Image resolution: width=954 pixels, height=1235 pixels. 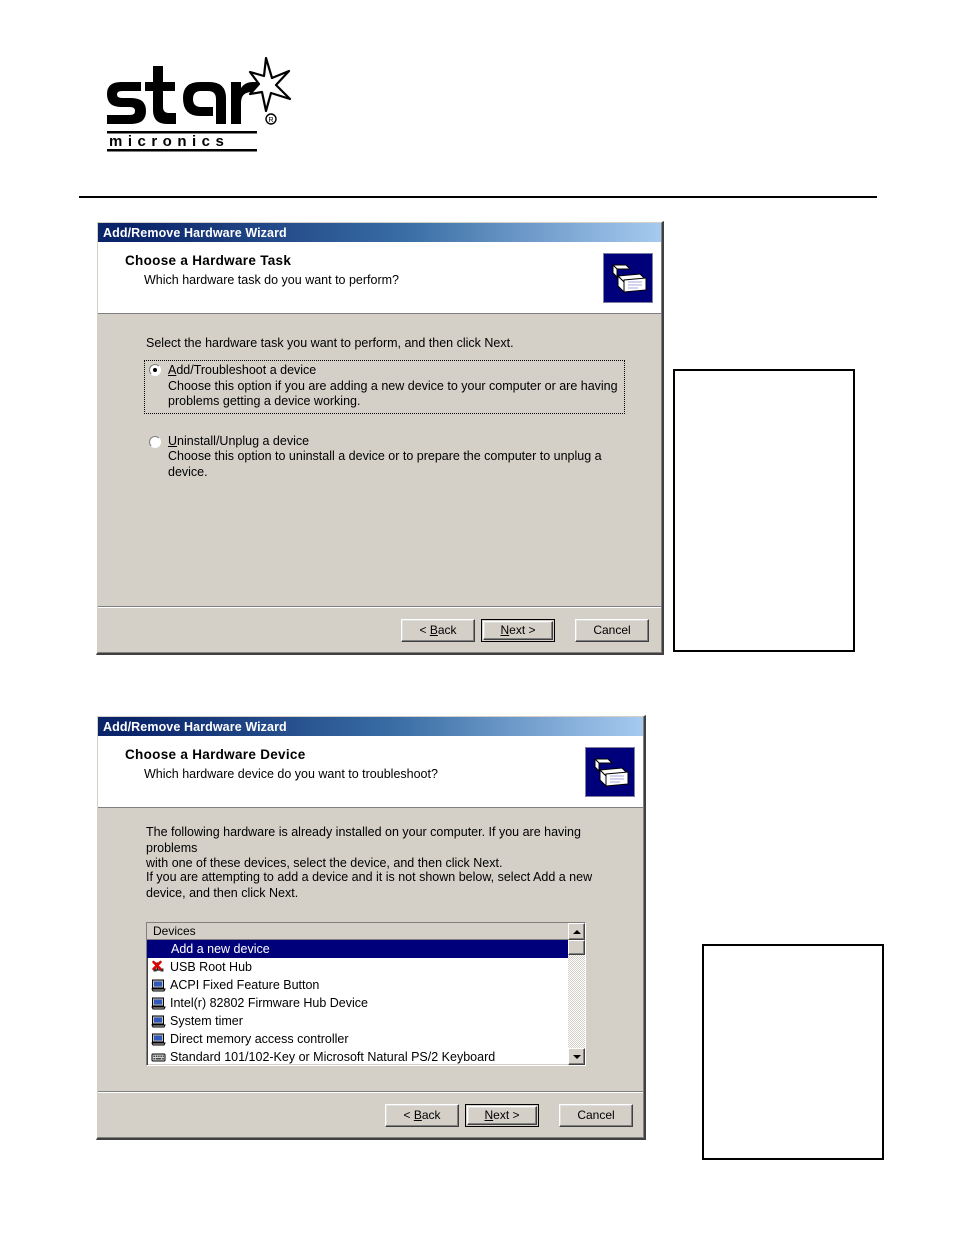 I want to click on list-item-label: Direct memory access controller, so click(x=259, y=1039).